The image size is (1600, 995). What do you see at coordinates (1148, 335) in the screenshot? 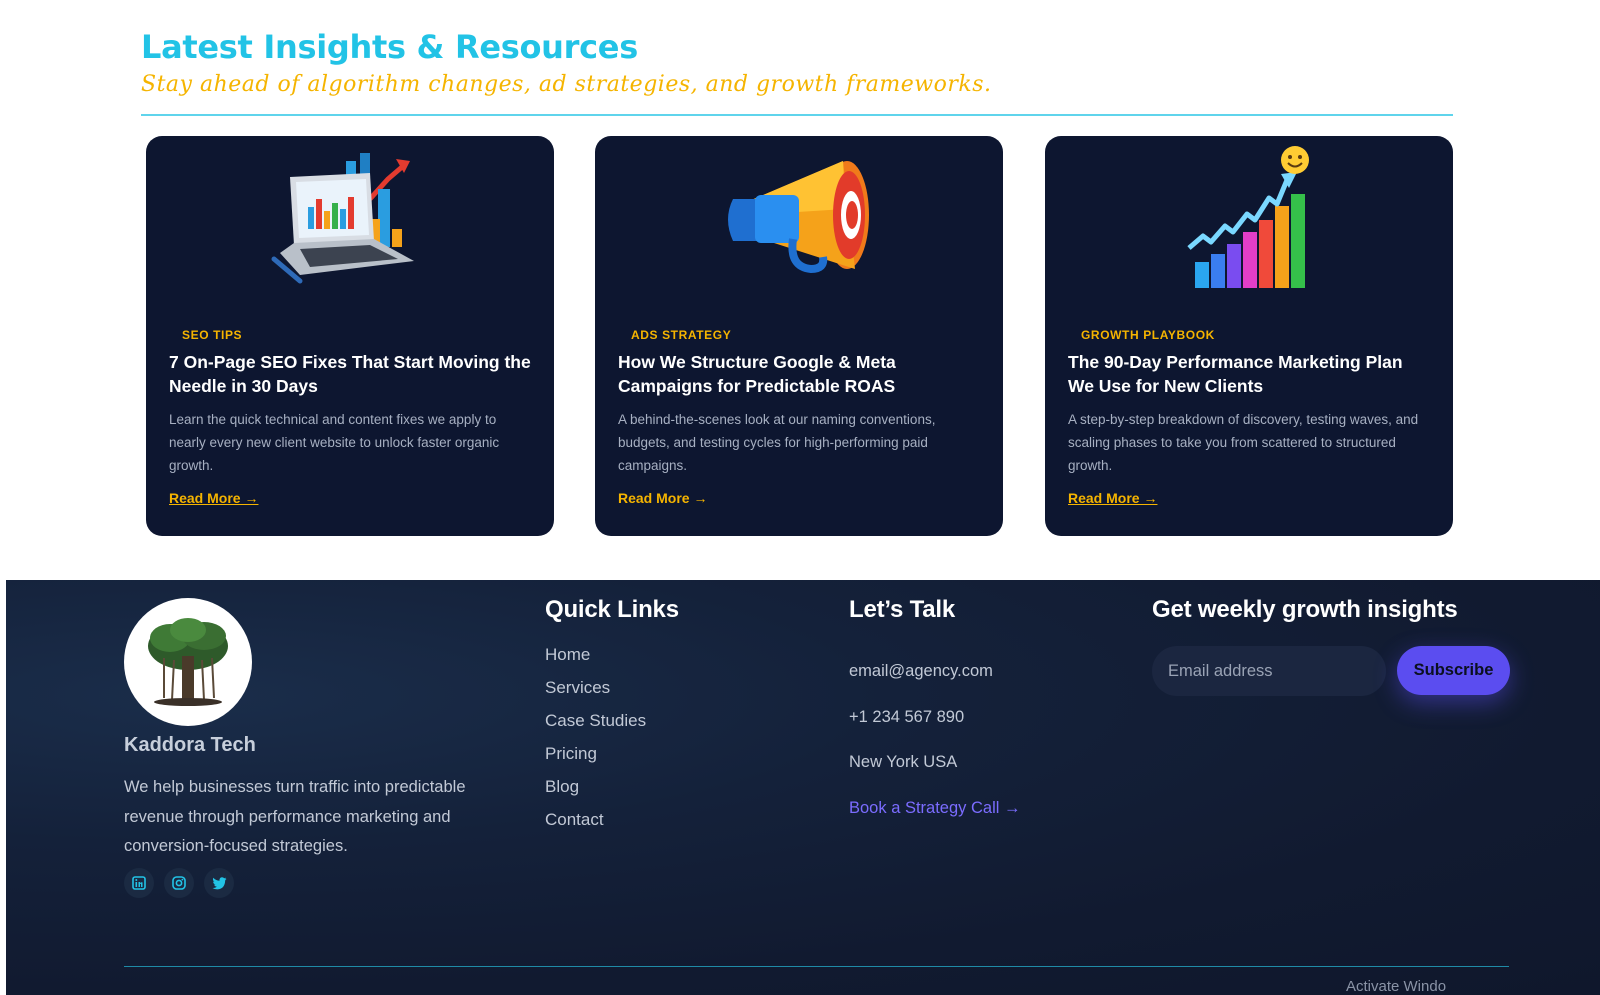
I see `card-tag: GROWTH PLAYBOOK` at bounding box center [1148, 335].